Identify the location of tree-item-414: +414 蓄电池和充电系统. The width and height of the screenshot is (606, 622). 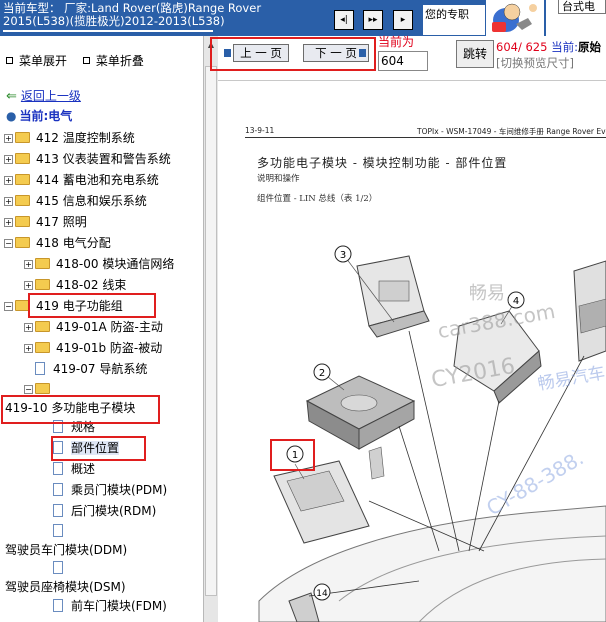
(81, 180).